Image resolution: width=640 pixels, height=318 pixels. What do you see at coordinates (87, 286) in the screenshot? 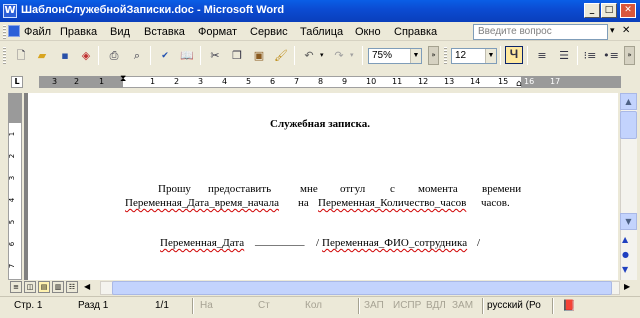
I see `scroll-left-icon: ◀` at bounding box center [87, 286].